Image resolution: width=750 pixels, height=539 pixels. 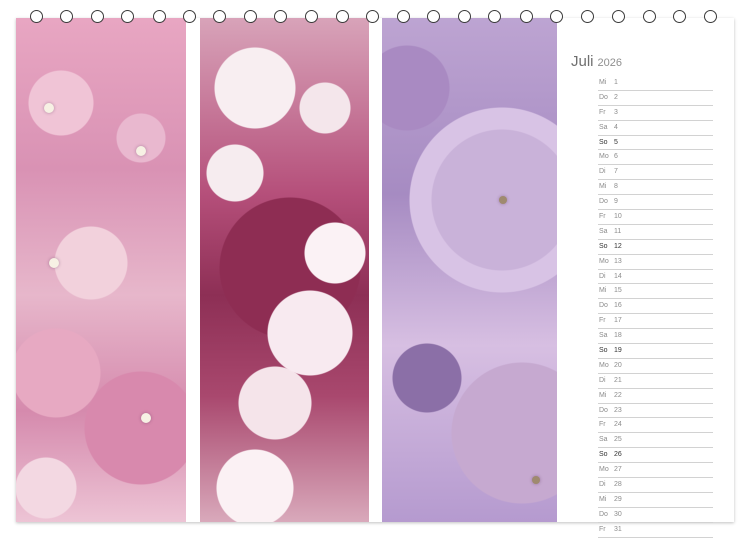 What do you see at coordinates (618, 351) in the screenshot?
I see `day-number: 19` at bounding box center [618, 351].